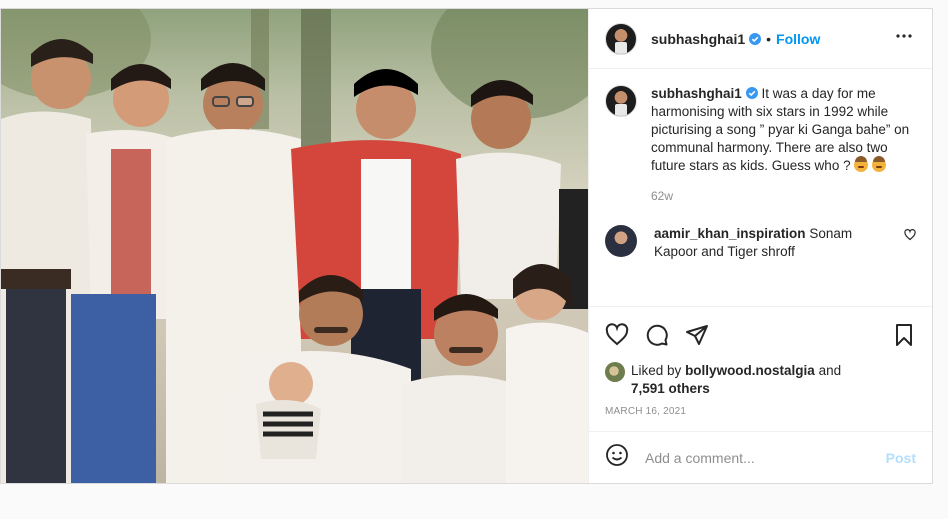 The width and height of the screenshot is (948, 519). I want to click on bookmark-icon, so click(904, 335).